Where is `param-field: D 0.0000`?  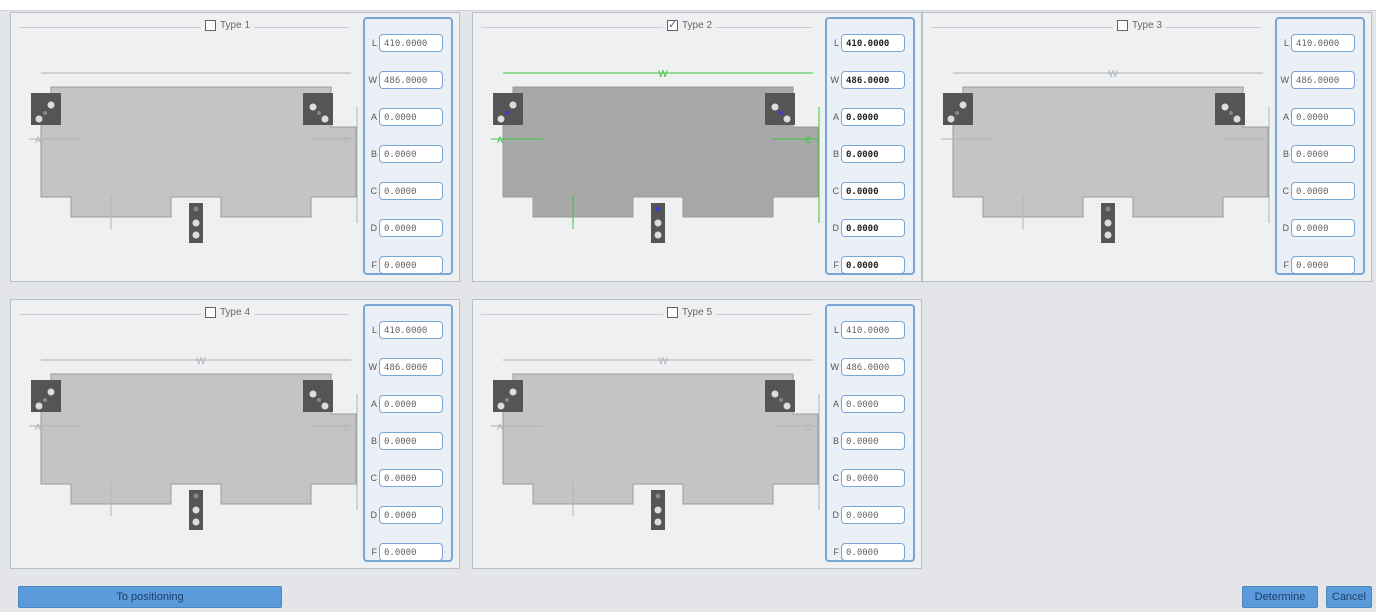 param-field: D 0.0000 is located at coordinates (1320, 228).